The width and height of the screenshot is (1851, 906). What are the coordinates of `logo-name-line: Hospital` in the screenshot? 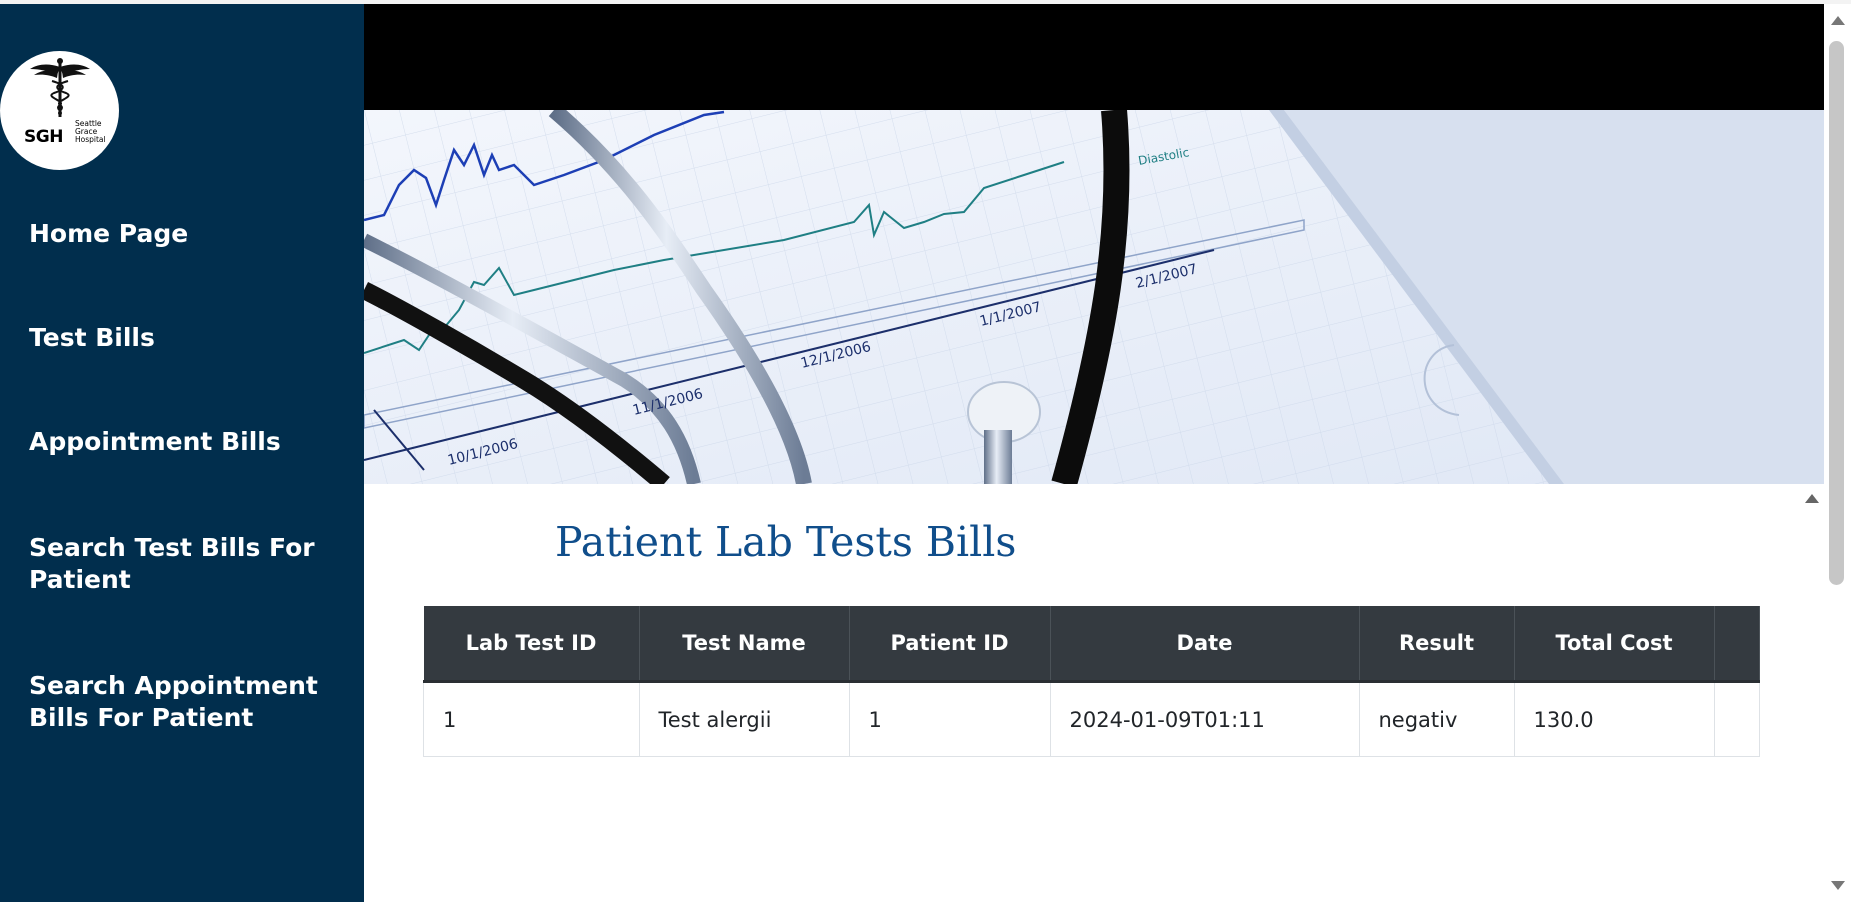 It's located at (90, 139).